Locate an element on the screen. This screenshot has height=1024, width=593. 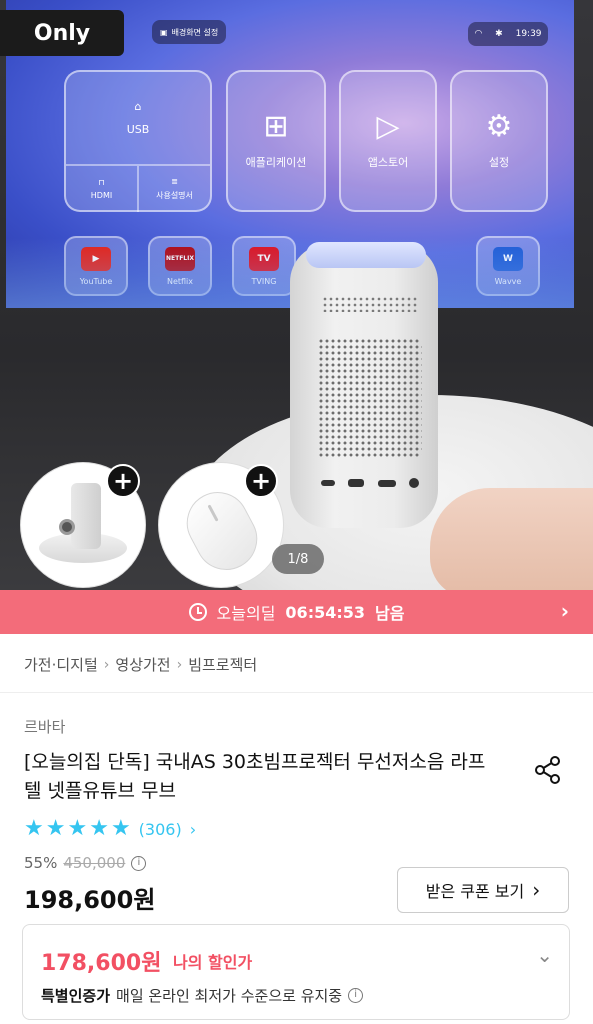
deal-countdown: 06:54:53 is located at coordinates (325, 612).